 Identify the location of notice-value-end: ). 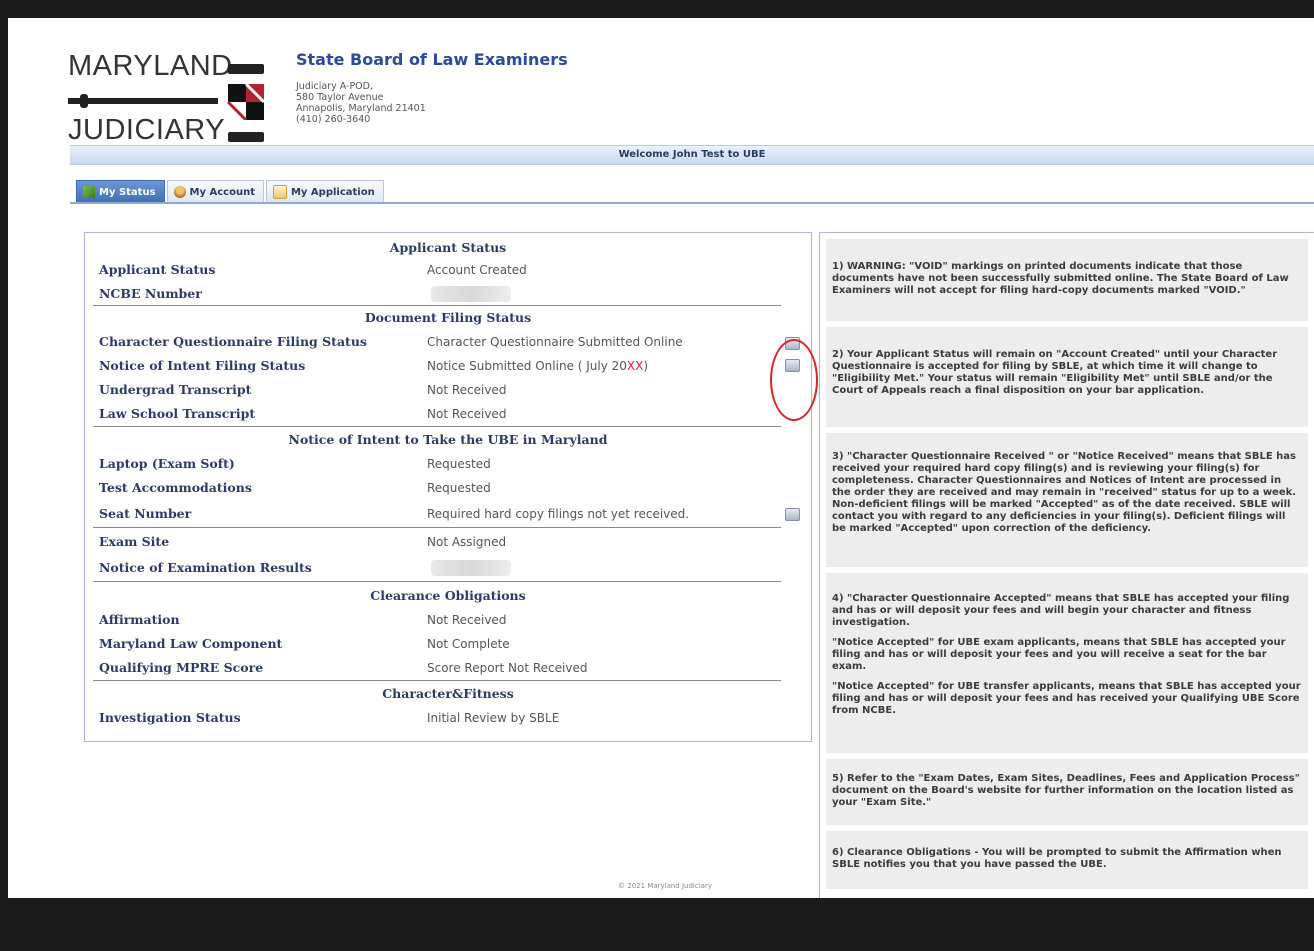
(646, 366).